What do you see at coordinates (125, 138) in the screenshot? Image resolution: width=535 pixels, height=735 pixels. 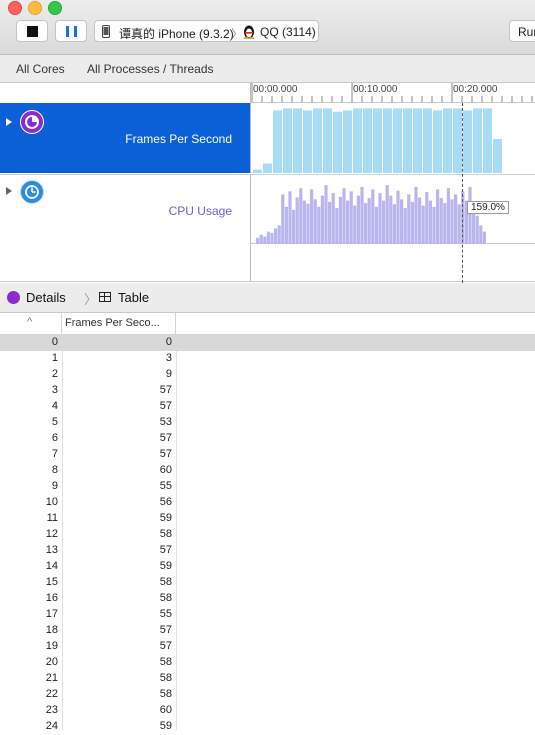 I see `fps-track-header: Frames Per Second` at bounding box center [125, 138].